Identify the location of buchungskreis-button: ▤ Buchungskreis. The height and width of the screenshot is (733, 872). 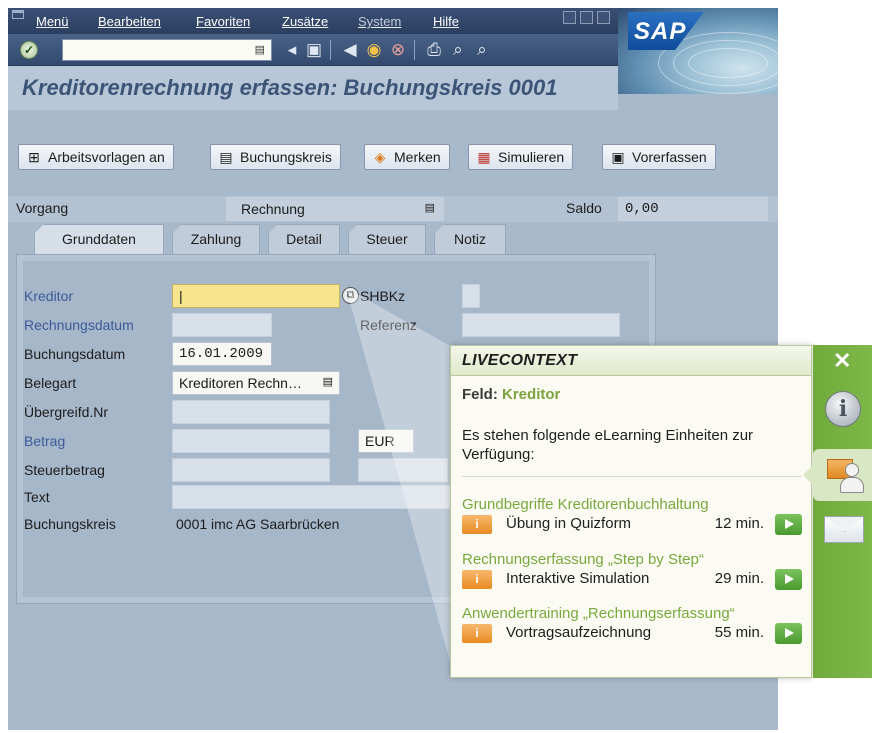
(275, 157).